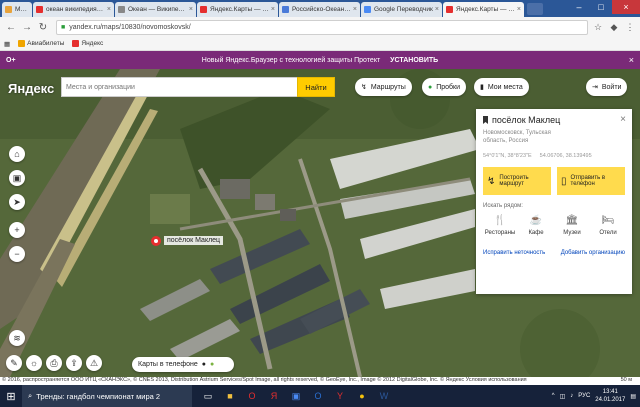 The height and width of the screenshot is (407, 640). I want to click on traffic-button: ● Пробки, so click(444, 87).